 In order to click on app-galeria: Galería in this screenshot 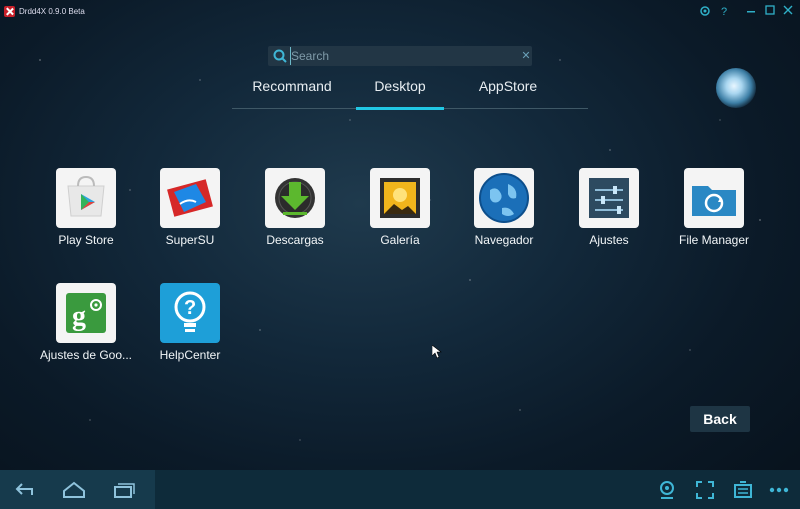, I will do `click(400, 218)`.